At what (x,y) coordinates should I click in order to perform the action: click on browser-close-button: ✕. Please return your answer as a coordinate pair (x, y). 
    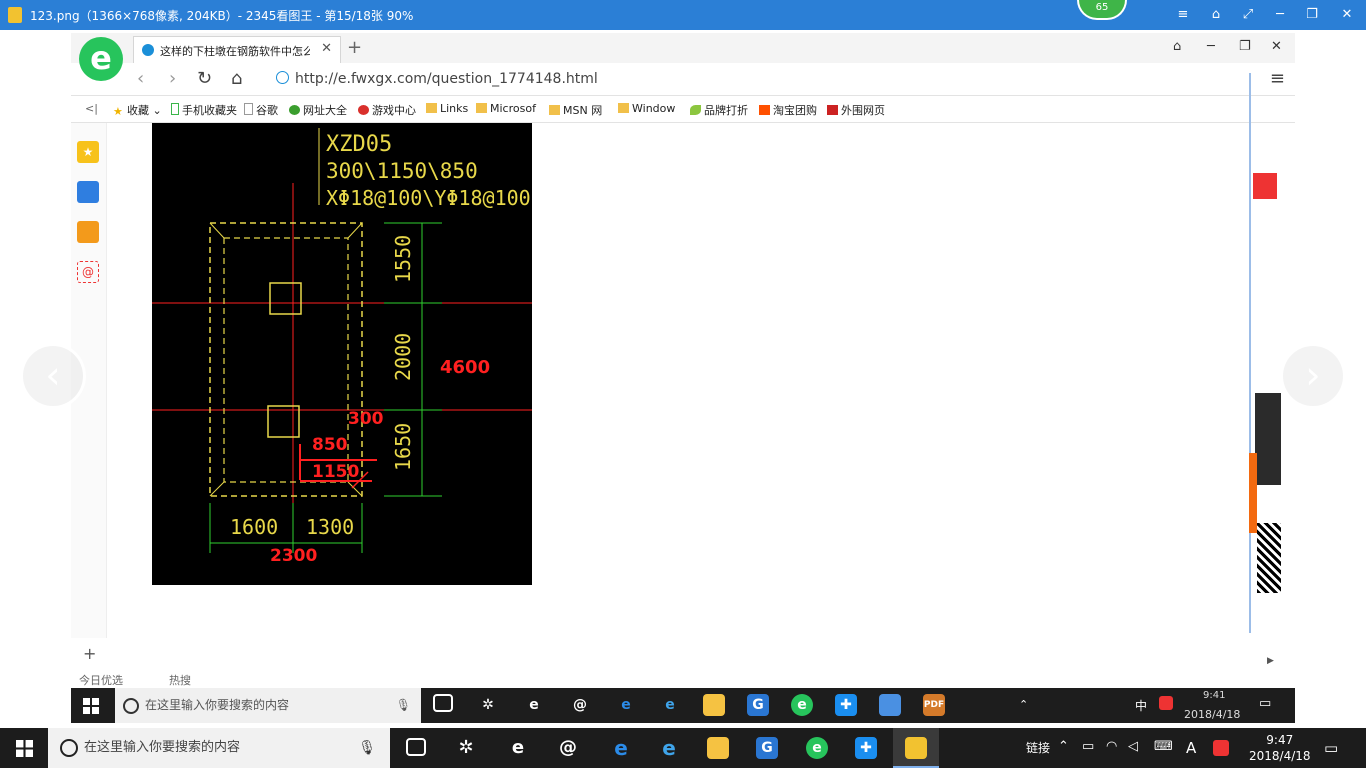
    Looking at the image, I should click on (1276, 46).